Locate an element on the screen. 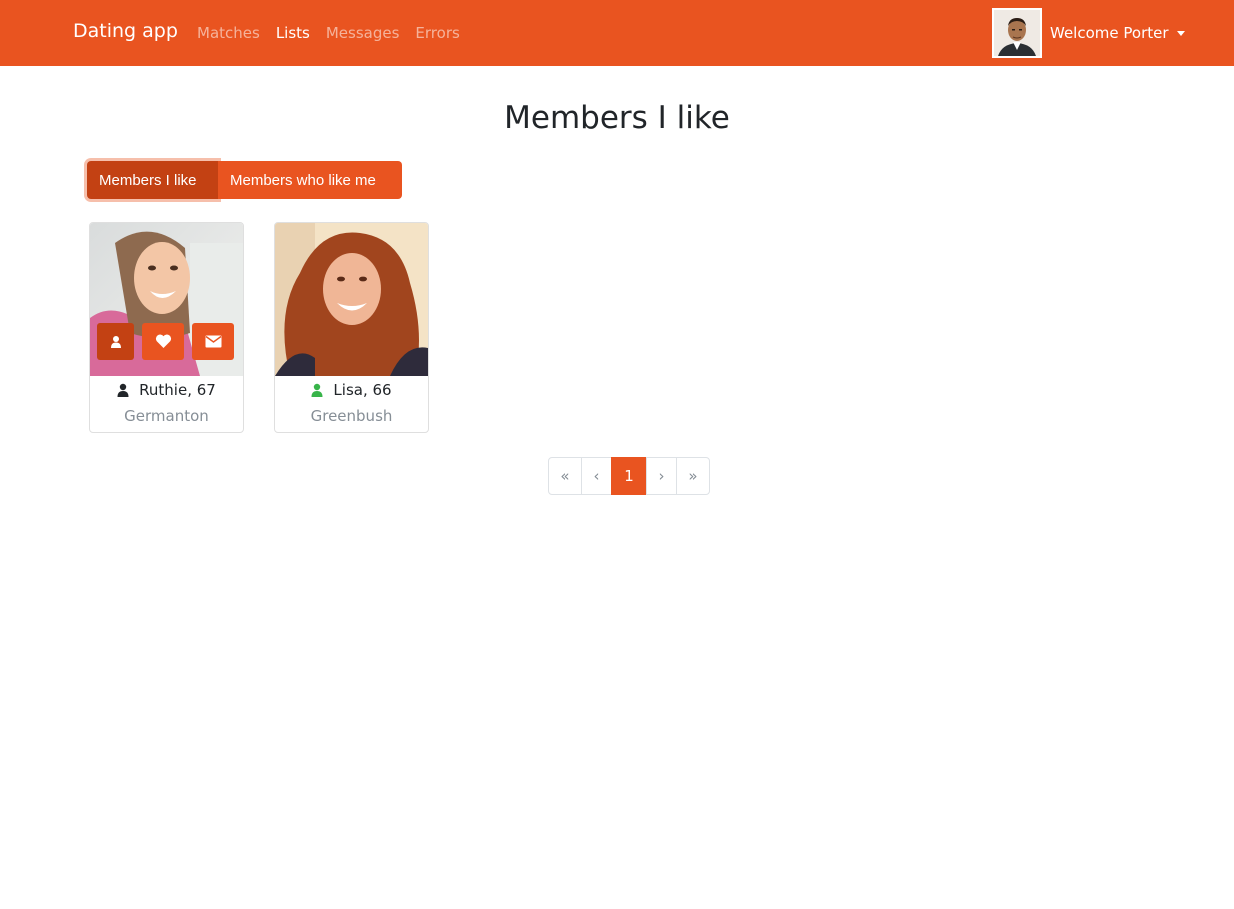 The image size is (1234, 909). online-user-icon is located at coordinates (317, 390).